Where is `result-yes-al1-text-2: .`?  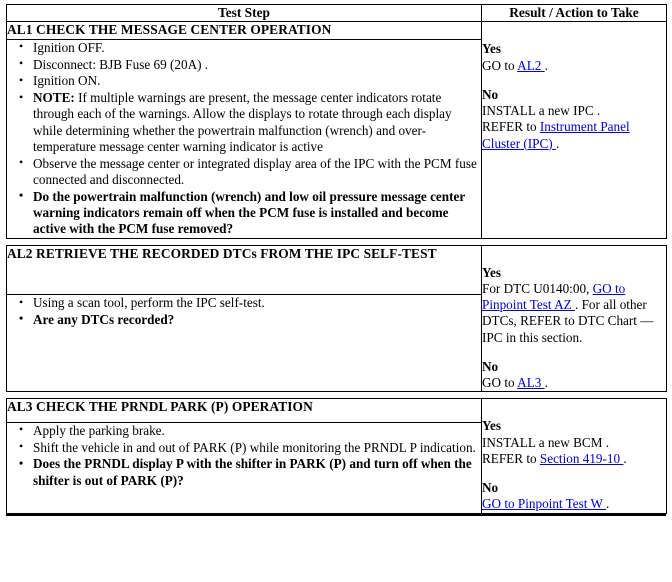
result-yes-al1-text-2: . is located at coordinates (546, 65).